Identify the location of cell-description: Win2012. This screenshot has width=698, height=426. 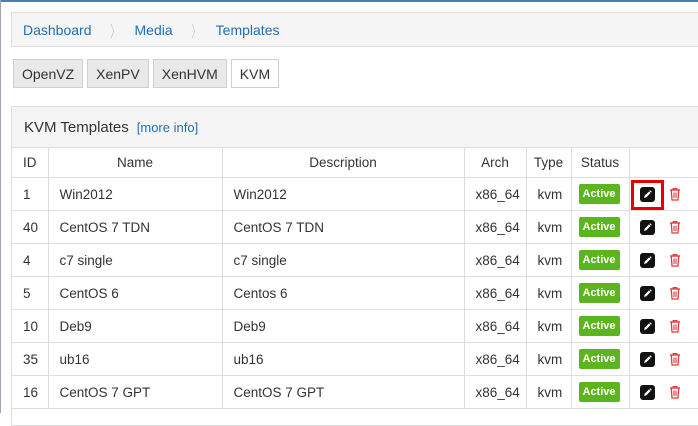
(343, 194).